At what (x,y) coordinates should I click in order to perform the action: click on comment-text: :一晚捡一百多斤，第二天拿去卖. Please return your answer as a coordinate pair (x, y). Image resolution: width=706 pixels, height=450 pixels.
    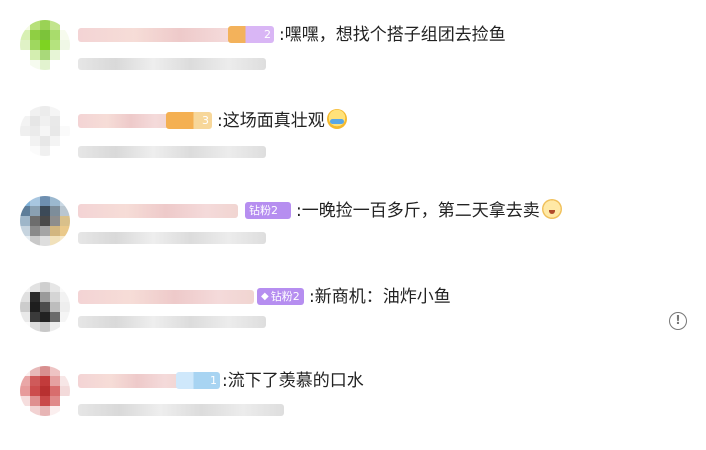
    Looking at the image, I should click on (429, 211).